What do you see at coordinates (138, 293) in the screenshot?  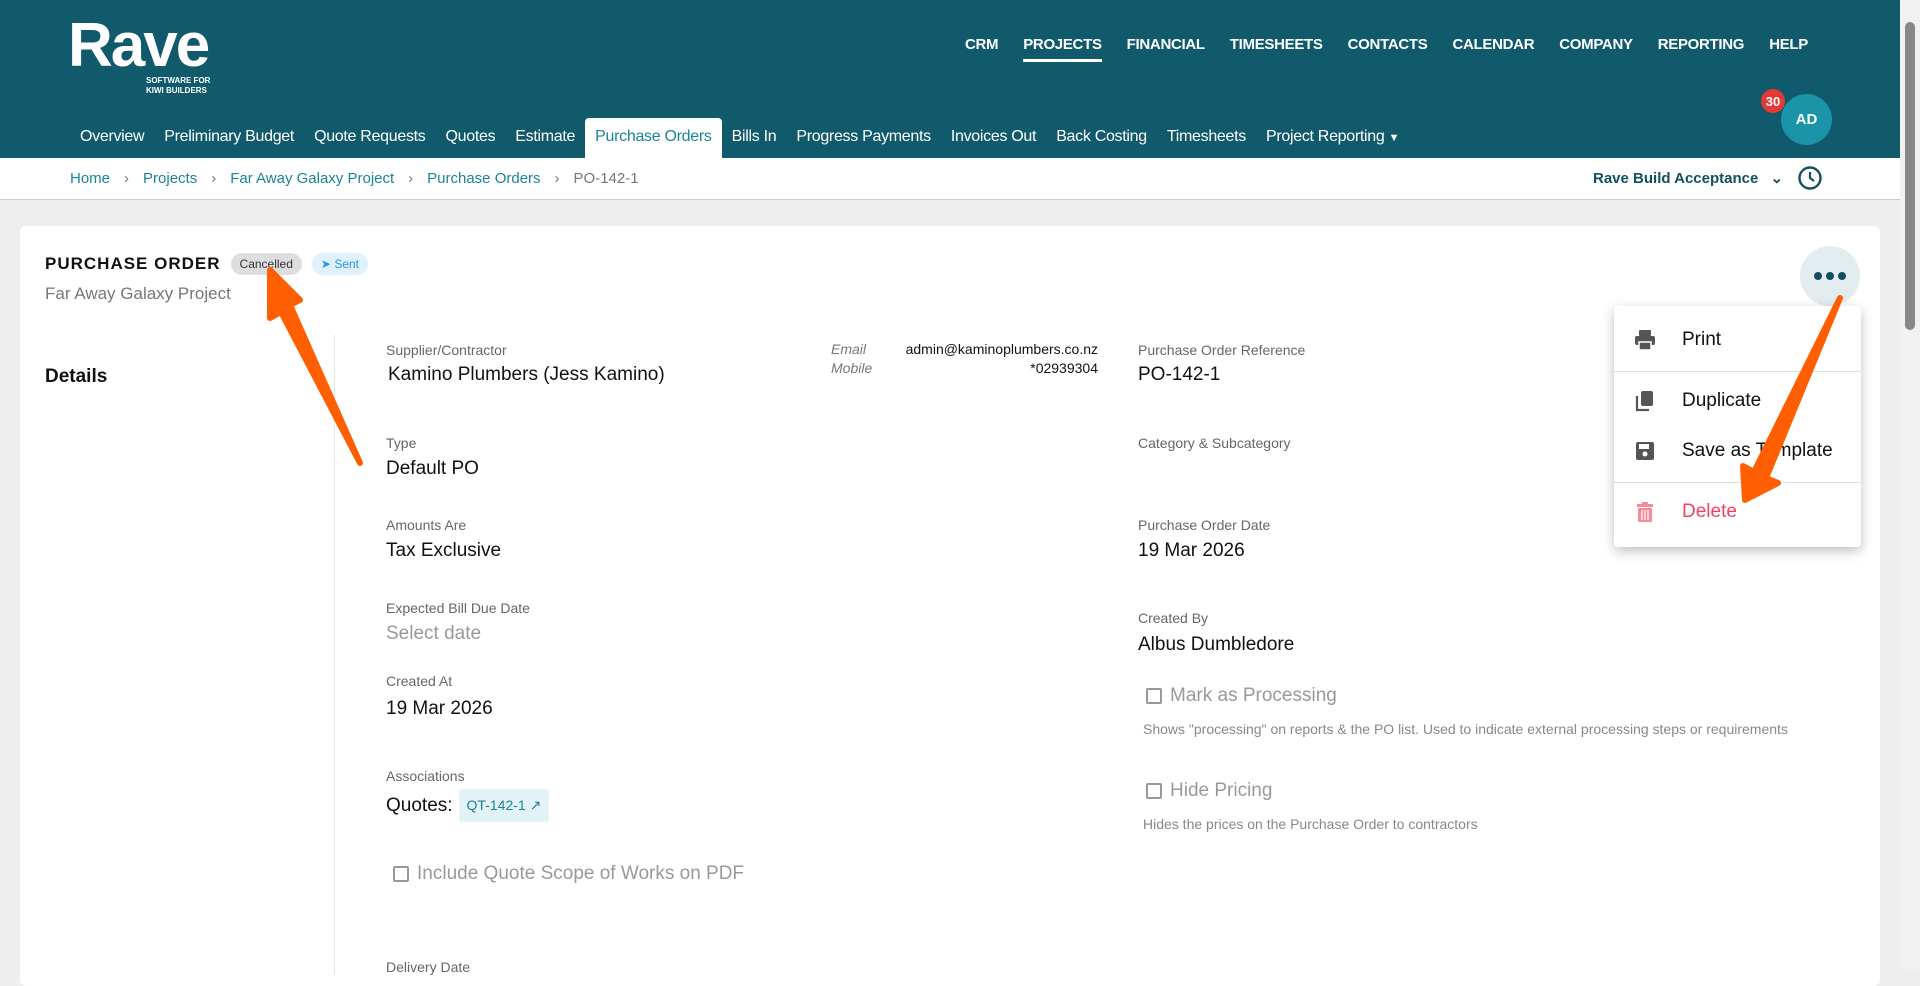 I see `project-name: Far Away Galaxy Project` at bounding box center [138, 293].